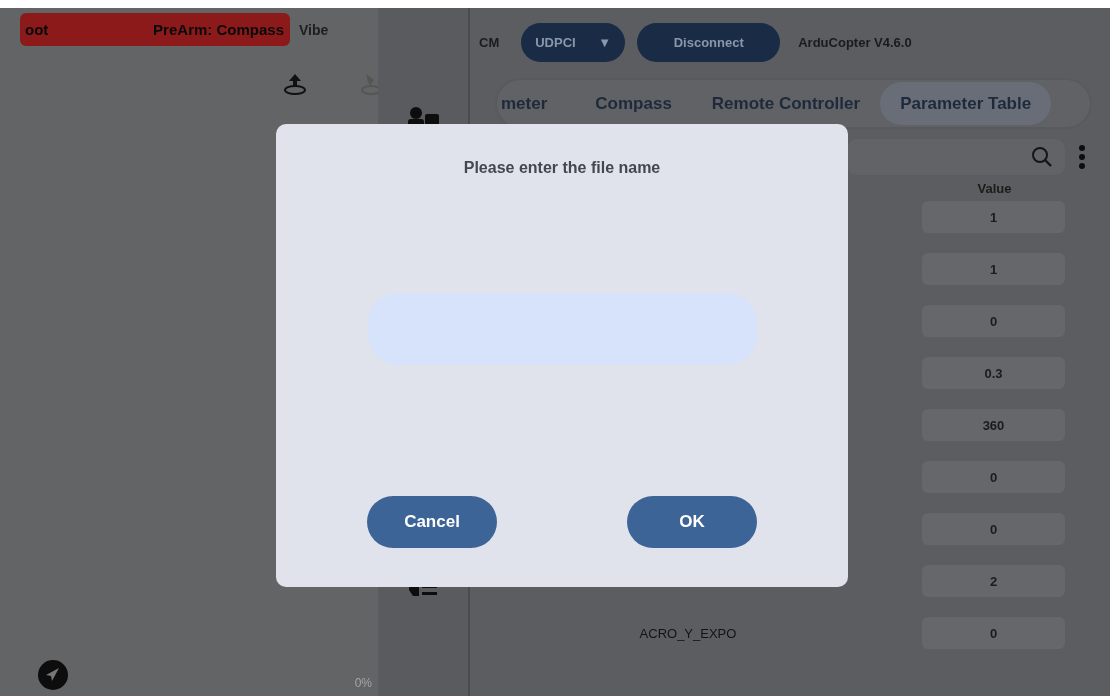  Describe the element at coordinates (573, 42) in the screenshot. I see `port-dropdown: UDPCI ▼` at that location.